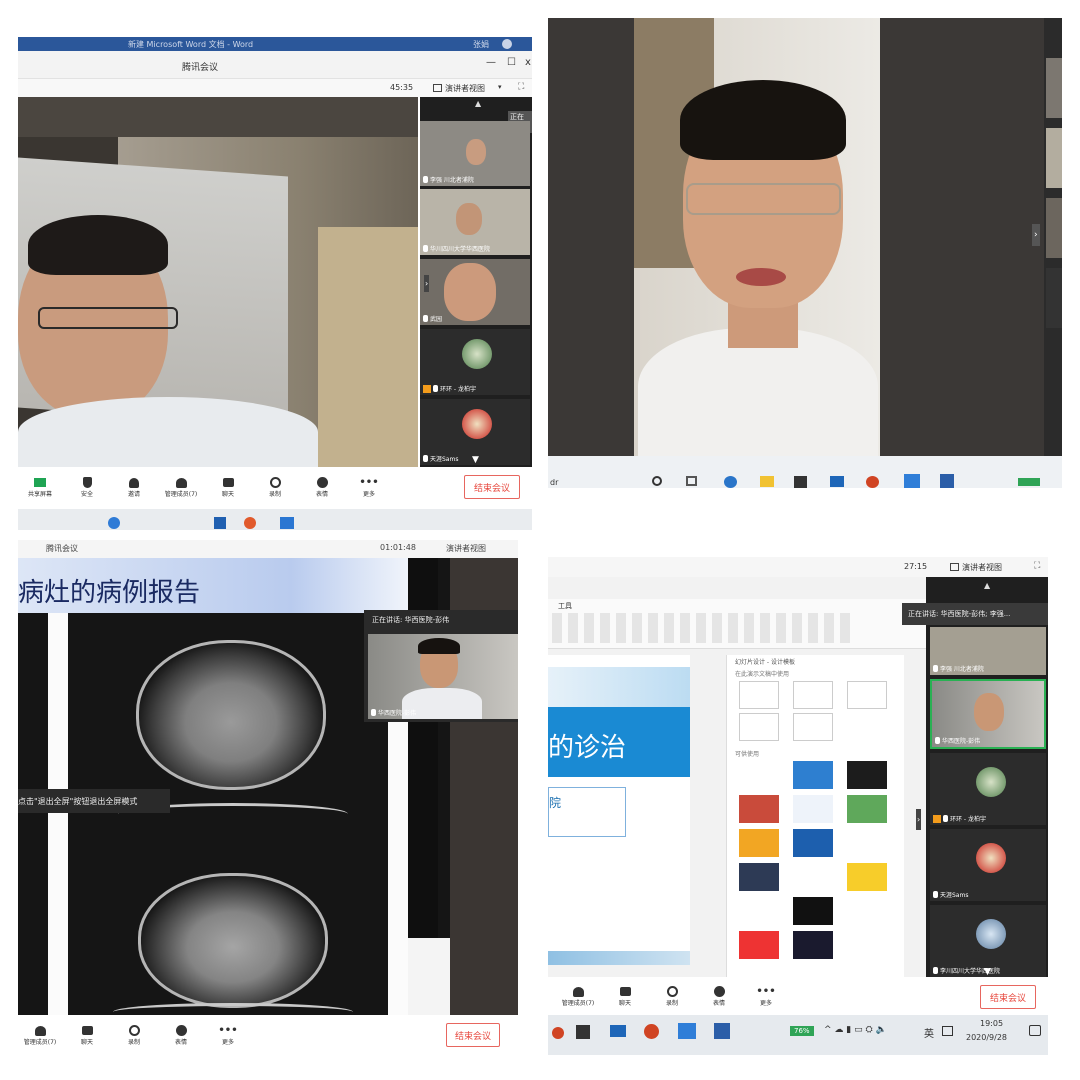  What do you see at coordinates (814, 866) in the screenshot?
I see `template-grid` at bounding box center [814, 866].